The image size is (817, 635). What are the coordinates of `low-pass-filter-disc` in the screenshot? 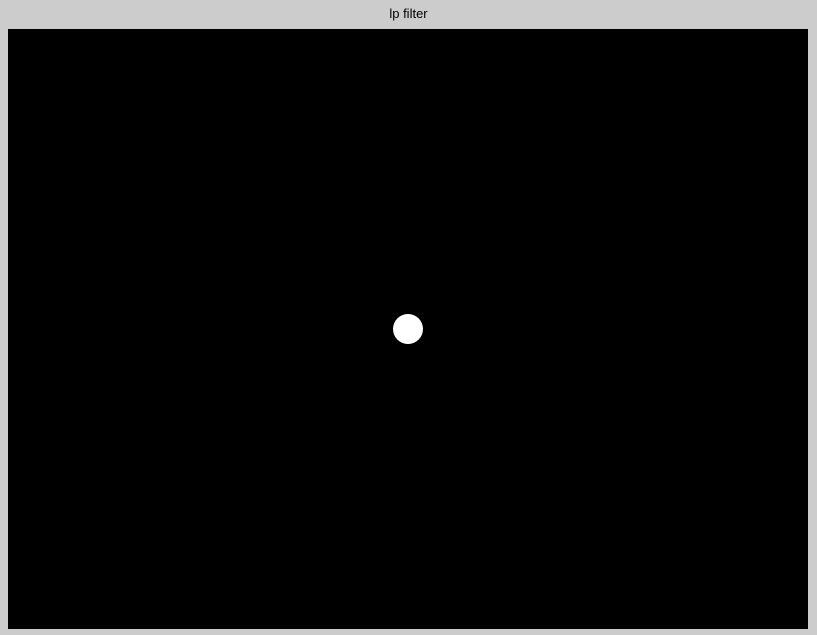 It's located at (408, 329).